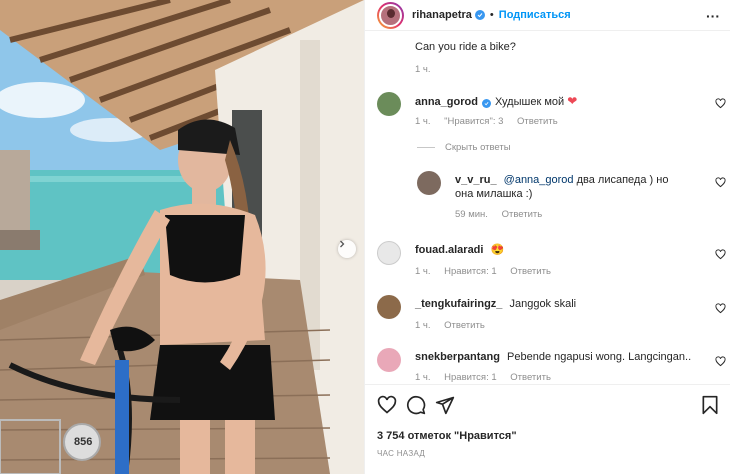 The height and width of the screenshot is (474, 730). Describe the element at coordinates (446, 102) in the screenshot. I see `comment-username: anna_gorod` at that location.